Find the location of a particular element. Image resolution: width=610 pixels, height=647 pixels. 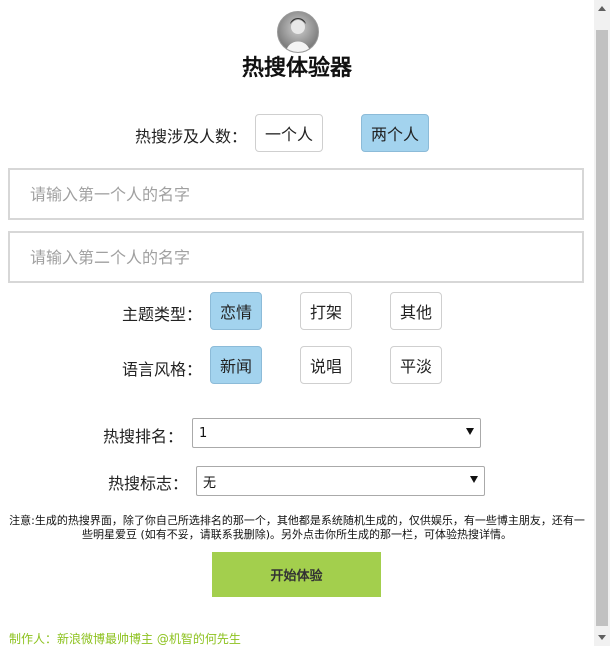

scroll-thumb is located at coordinates (602, 328).